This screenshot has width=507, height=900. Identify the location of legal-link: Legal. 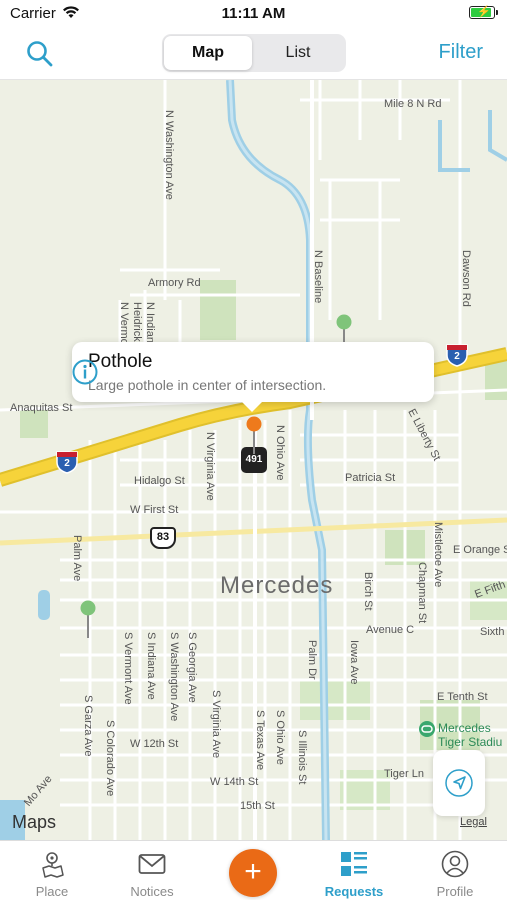
(473, 822).